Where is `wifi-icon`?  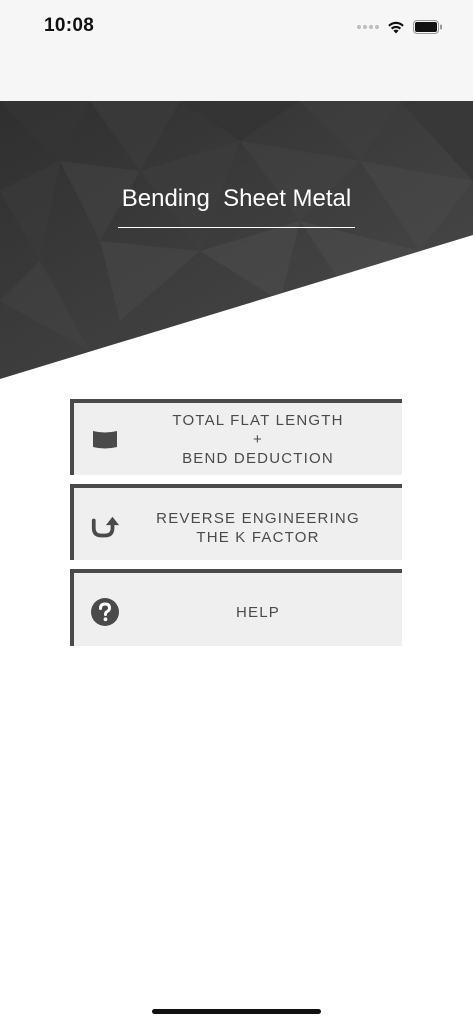 wifi-icon is located at coordinates (396, 27).